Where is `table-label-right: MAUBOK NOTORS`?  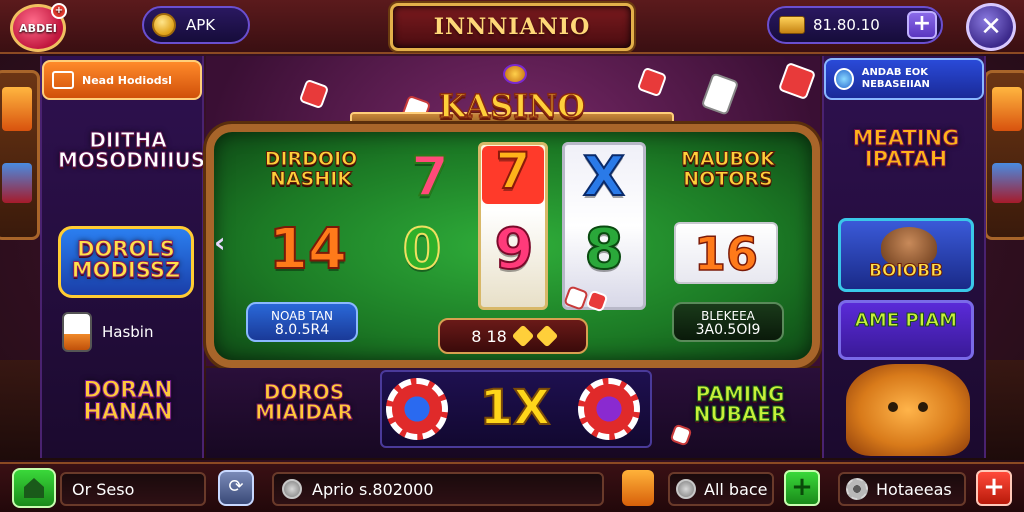 table-label-right: MAUBOK NOTORS is located at coordinates (728, 169).